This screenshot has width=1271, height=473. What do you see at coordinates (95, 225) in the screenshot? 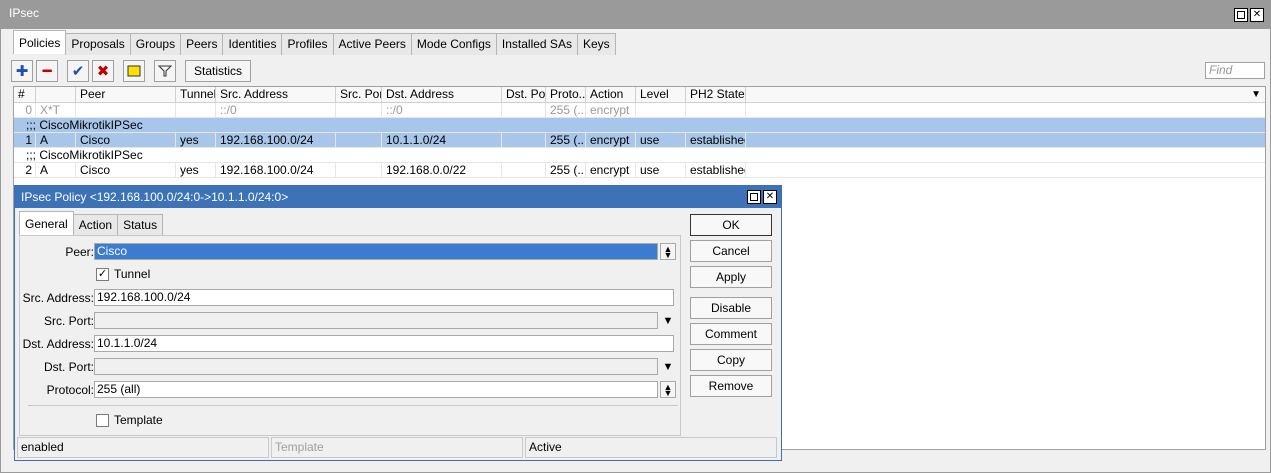
I see `dialog-tab-action: Action` at bounding box center [95, 225].